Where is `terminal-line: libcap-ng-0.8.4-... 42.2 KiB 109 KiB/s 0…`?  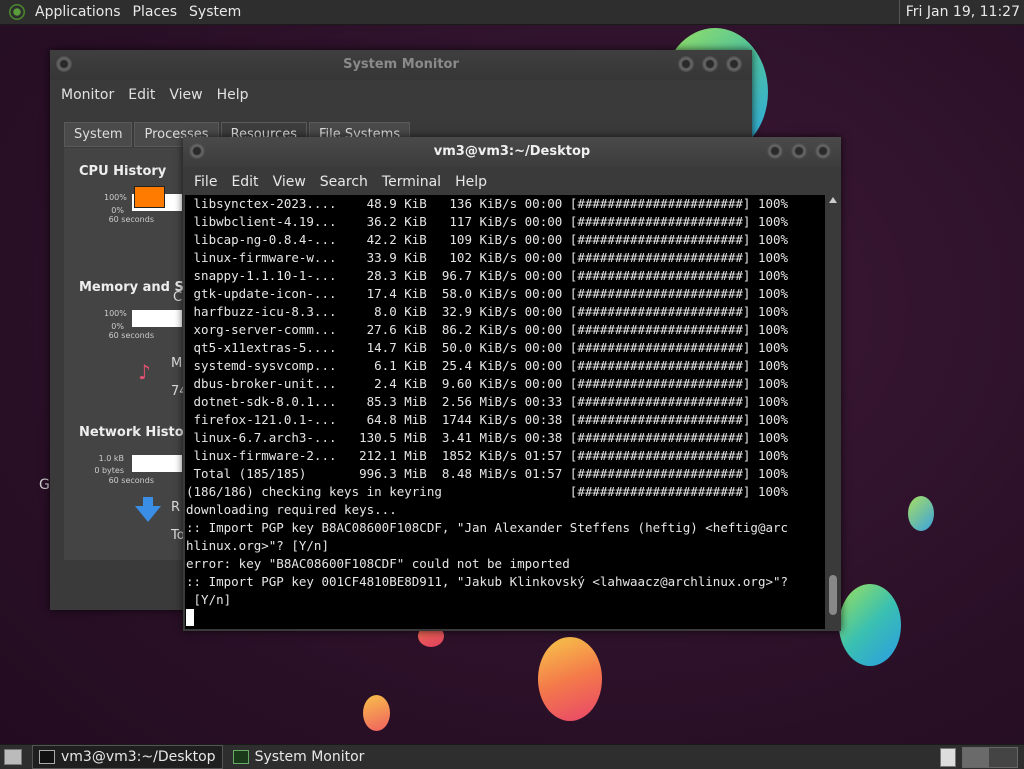 terminal-line: libcap-ng-0.8.4-... 42.2 KiB 109 KiB/s 0… is located at coordinates (487, 239).